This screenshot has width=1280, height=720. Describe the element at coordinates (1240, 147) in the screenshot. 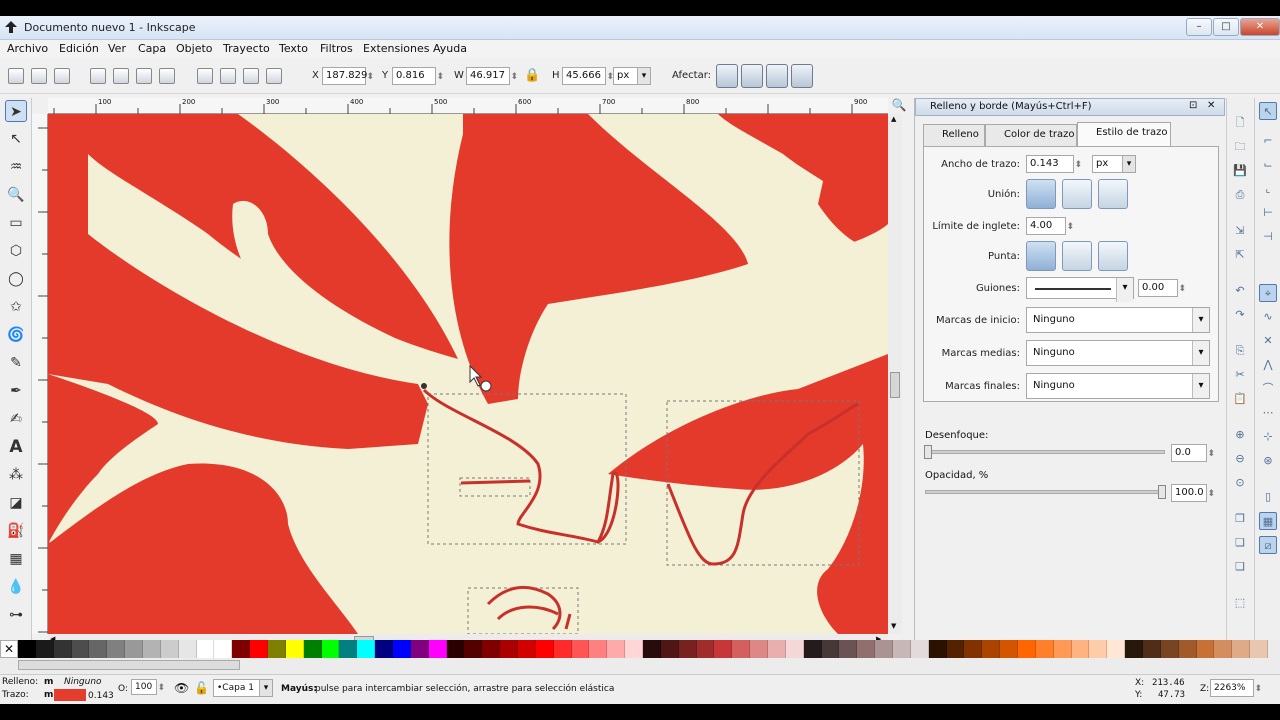

I see `open-icon: 🗀` at that location.